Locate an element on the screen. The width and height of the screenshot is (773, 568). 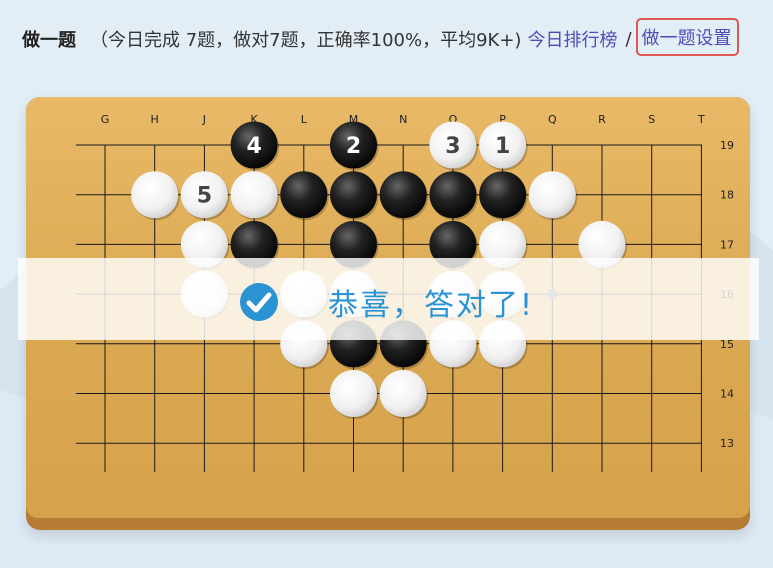
white-stone-J18: 5 is located at coordinates (205, 196).